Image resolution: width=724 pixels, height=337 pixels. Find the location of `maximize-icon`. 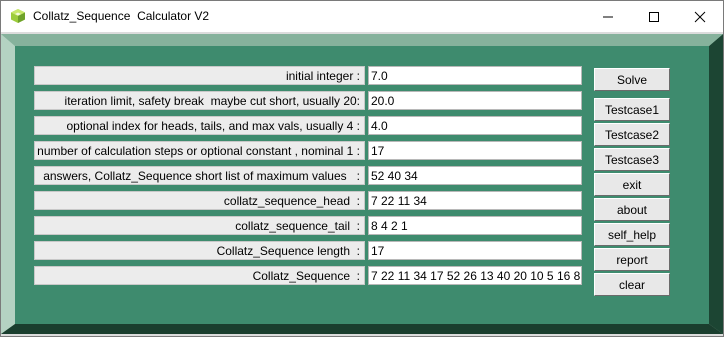

maximize-icon is located at coordinates (654, 16).